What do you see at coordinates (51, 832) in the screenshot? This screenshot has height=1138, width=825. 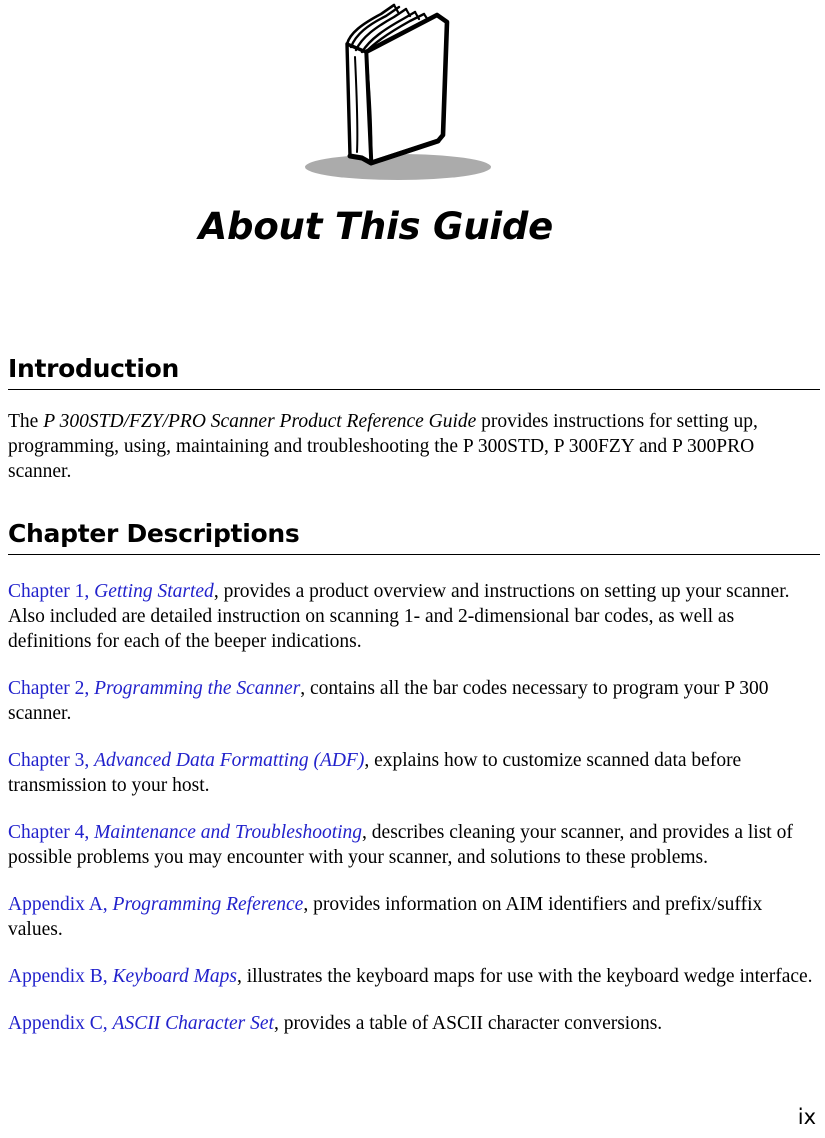 I see `chapter-4-reference: Chapter 4,` at bounding box center [51, 832].